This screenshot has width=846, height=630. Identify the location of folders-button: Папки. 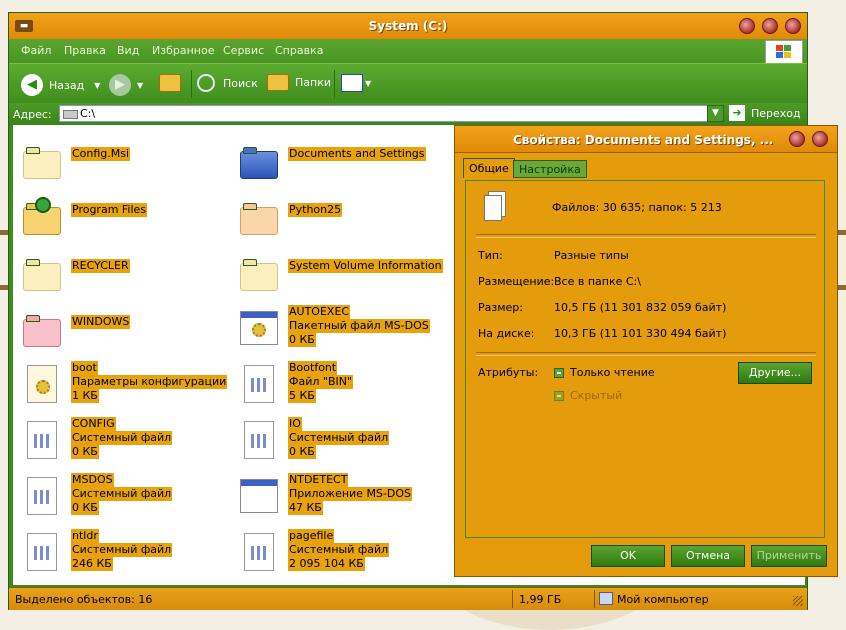
(299, 82).